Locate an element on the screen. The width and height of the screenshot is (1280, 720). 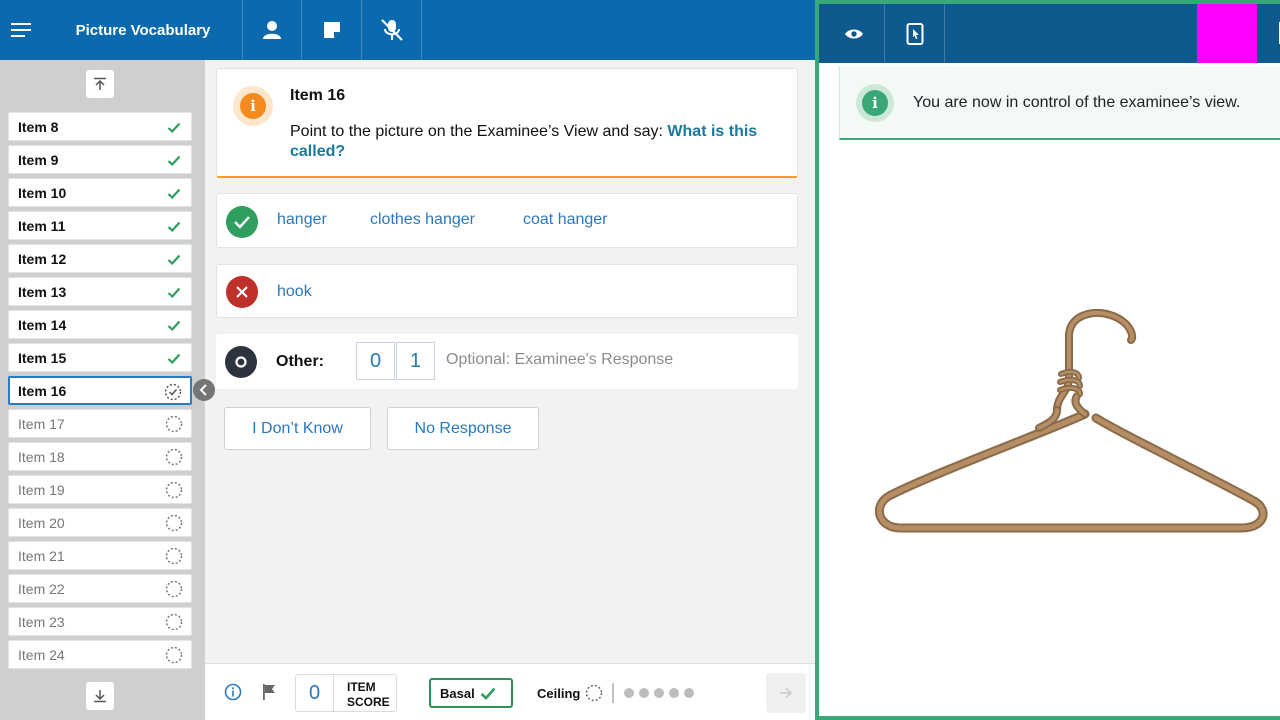
incorrect-x-icon is located at coordinates (242, 292).